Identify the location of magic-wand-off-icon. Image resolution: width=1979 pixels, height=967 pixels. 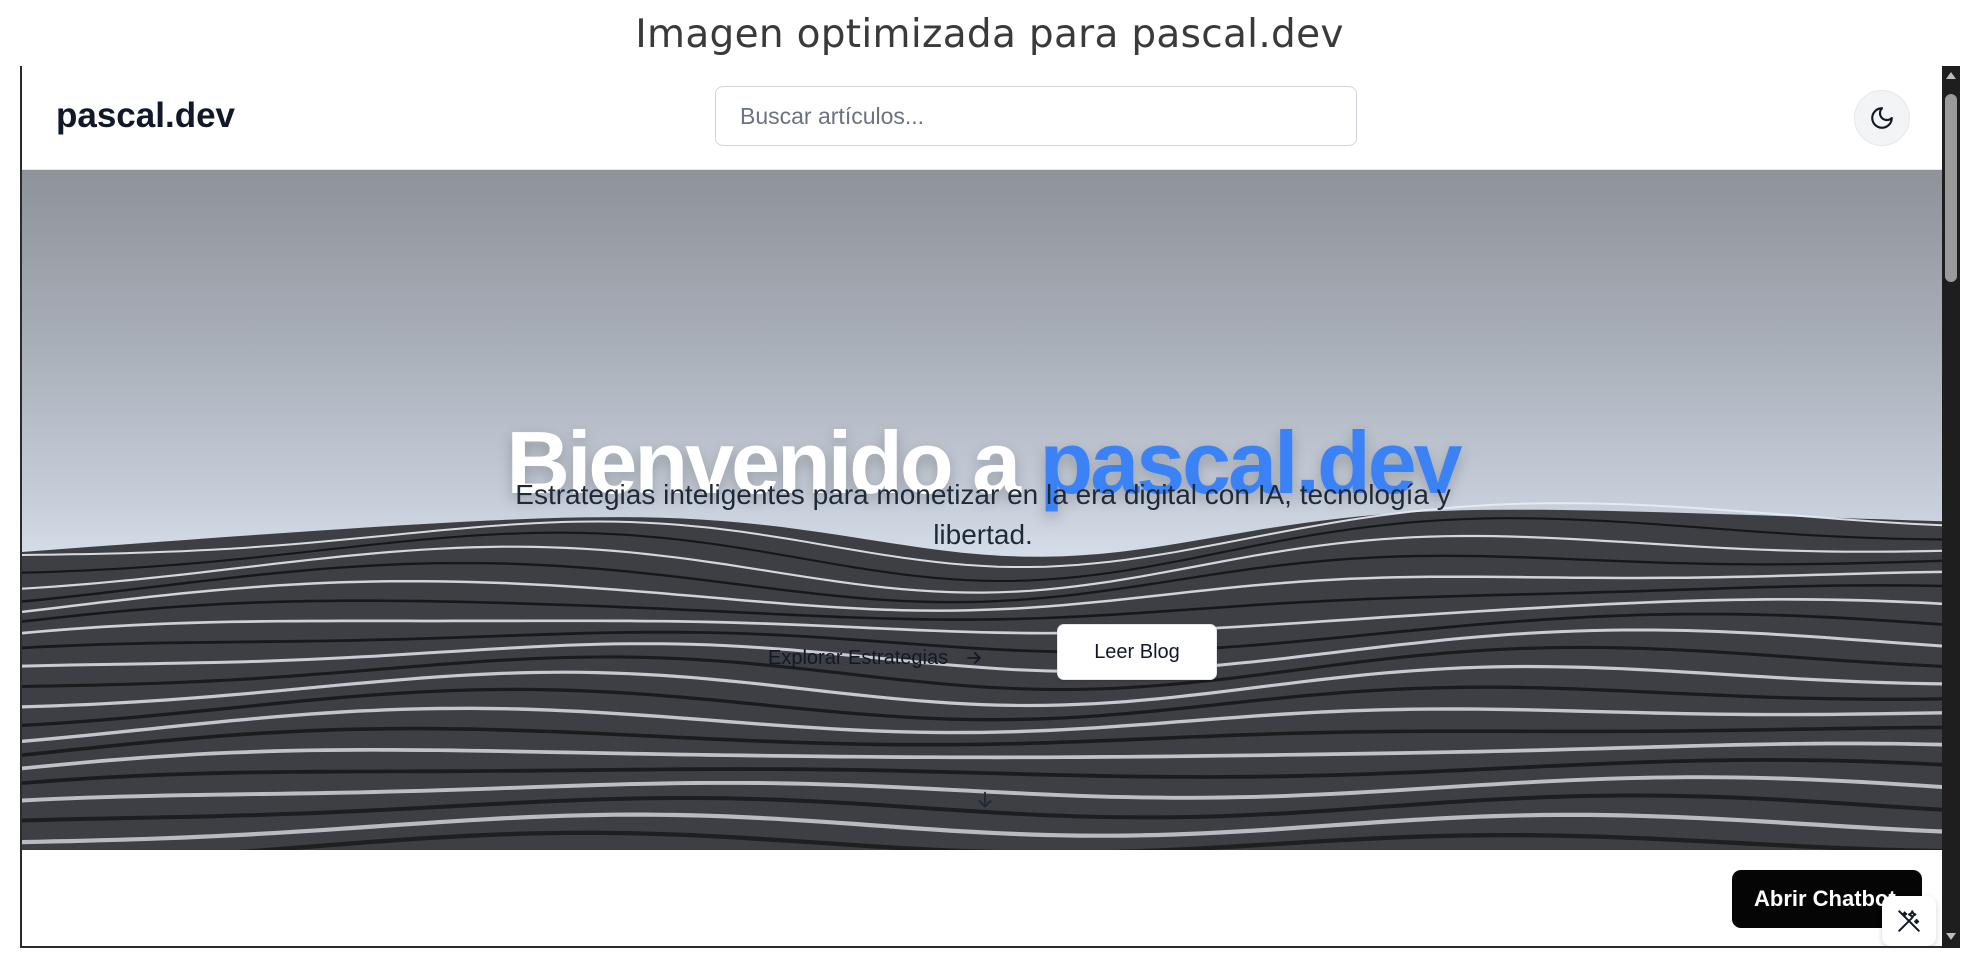
(1909, 921).